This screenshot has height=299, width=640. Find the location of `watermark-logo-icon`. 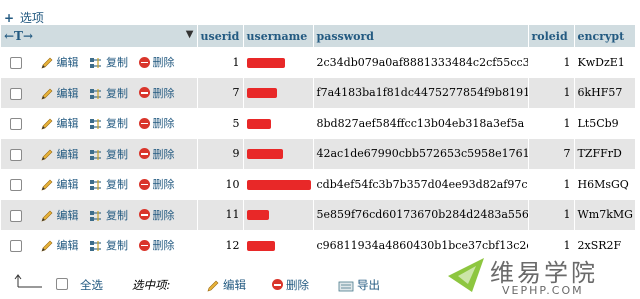

watermark-logo-icon is located at coordinates (466, 275).